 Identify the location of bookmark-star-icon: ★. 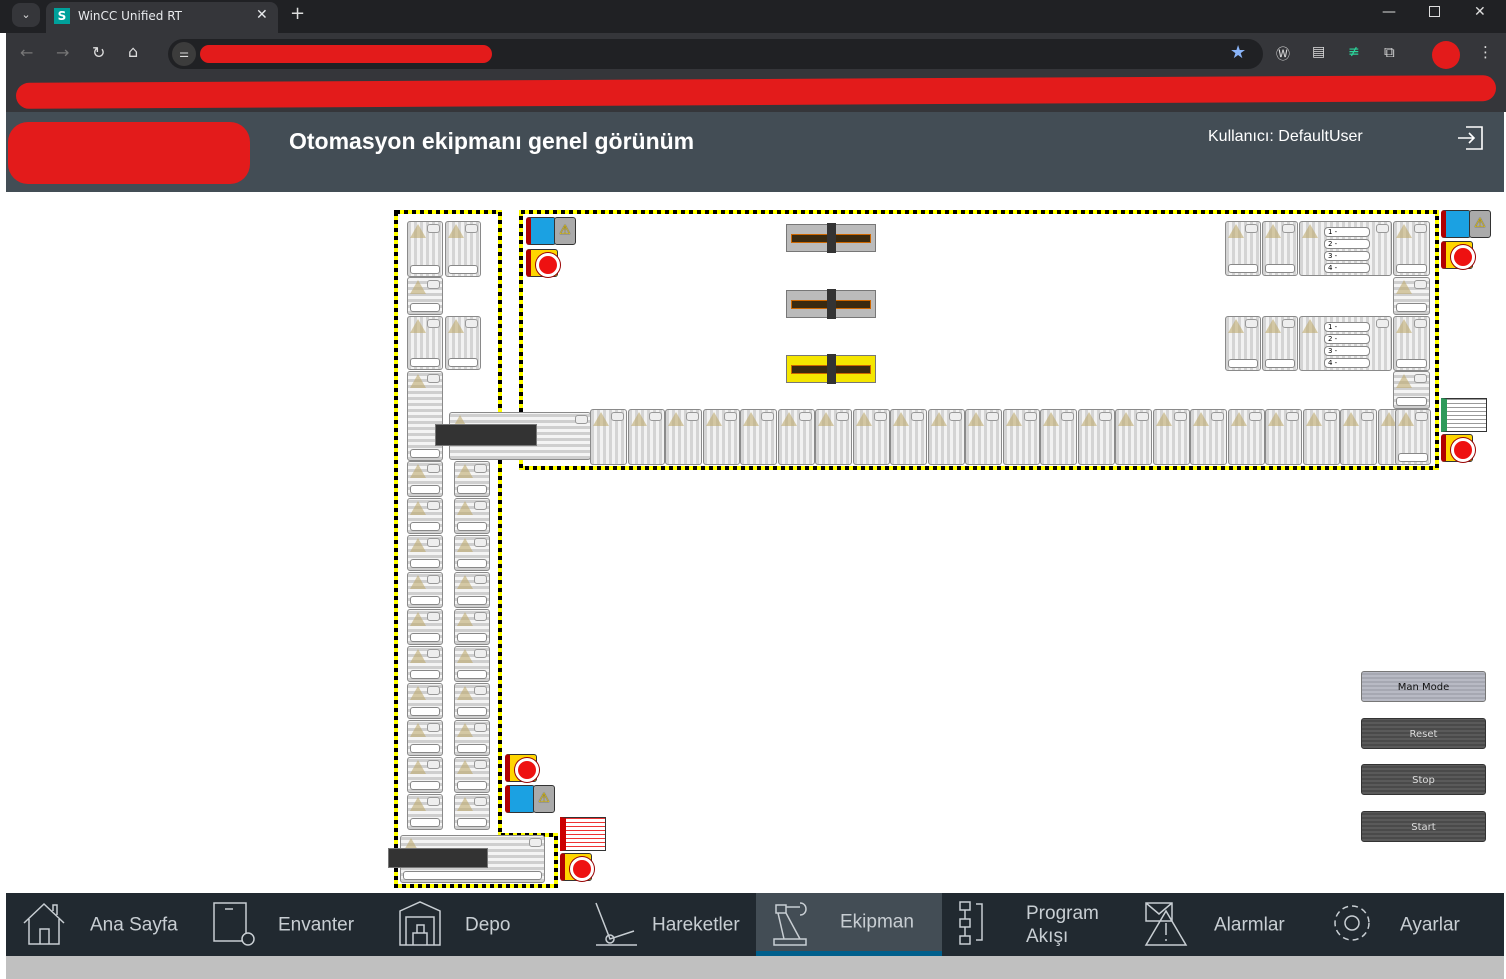
(1238, 52).